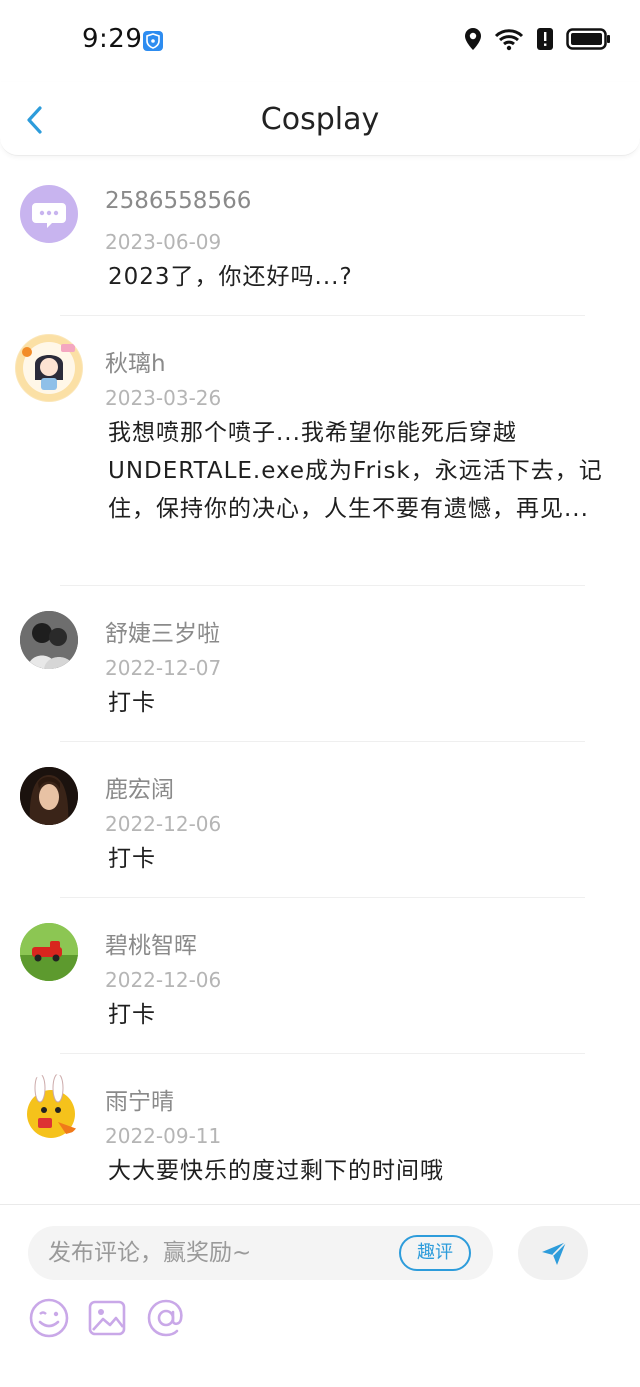 Image resolution: width=640 pixels, height=1387 pixels. I want to click on alert-icon, so click(545, 41).